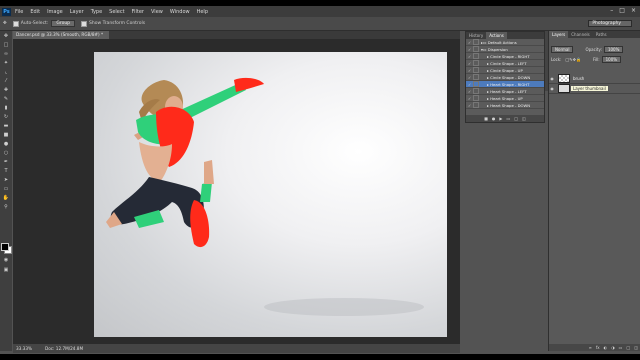 This screenshot has height=360, width=640. Describe the element at coordinates (84, 23) in the screenshot. I see `show-transform-checkbox` at that location.